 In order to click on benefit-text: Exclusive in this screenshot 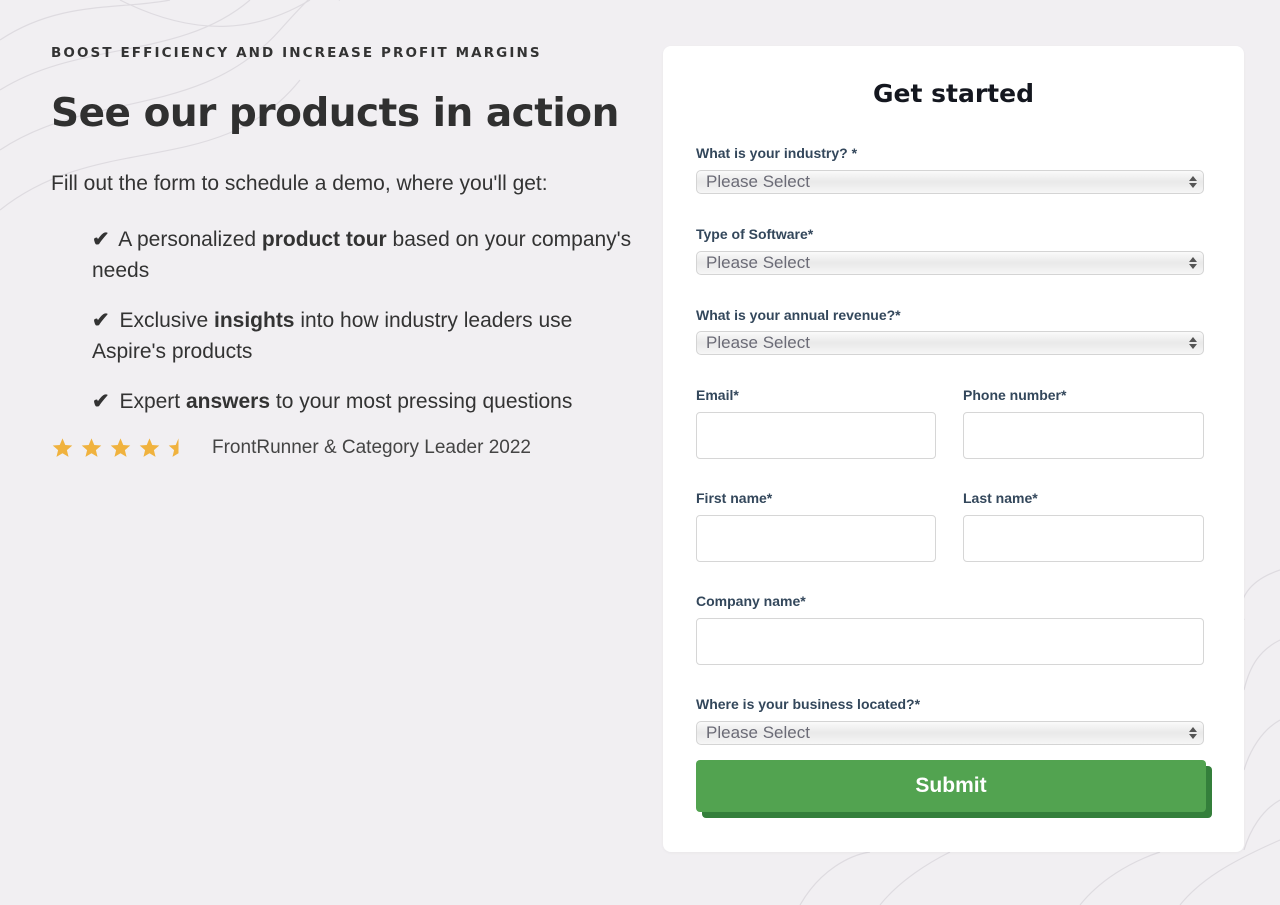, I will do `click(163, 320)`.